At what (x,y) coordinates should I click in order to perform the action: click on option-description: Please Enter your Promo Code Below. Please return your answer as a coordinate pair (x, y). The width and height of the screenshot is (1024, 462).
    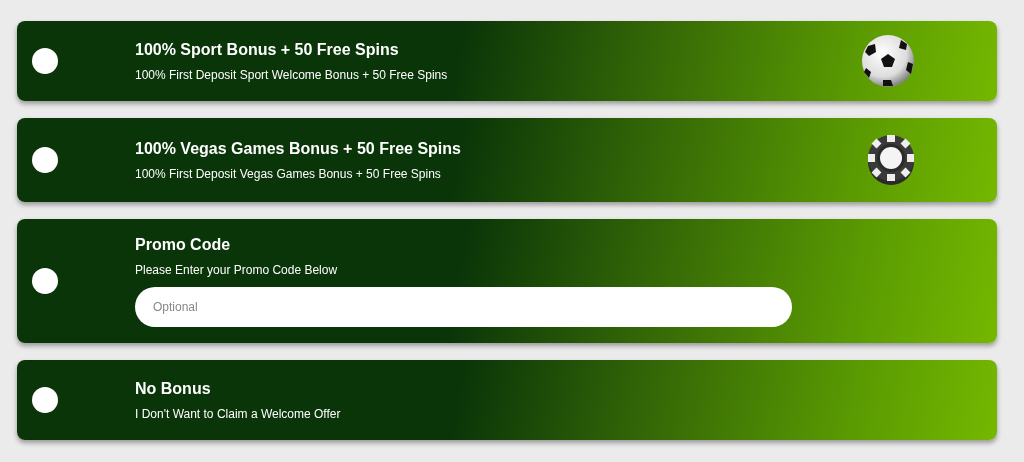
    Looking at the image, I should click on (237, 269).